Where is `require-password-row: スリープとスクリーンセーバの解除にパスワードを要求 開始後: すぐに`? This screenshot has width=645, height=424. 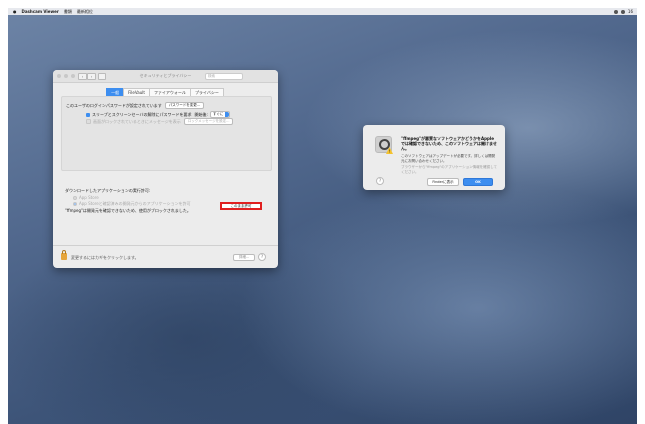
require-password-row: スリープとスクリーンセーバの解除にパスワードを要求 開始後: すぐに is located at coordinates (158, 114).